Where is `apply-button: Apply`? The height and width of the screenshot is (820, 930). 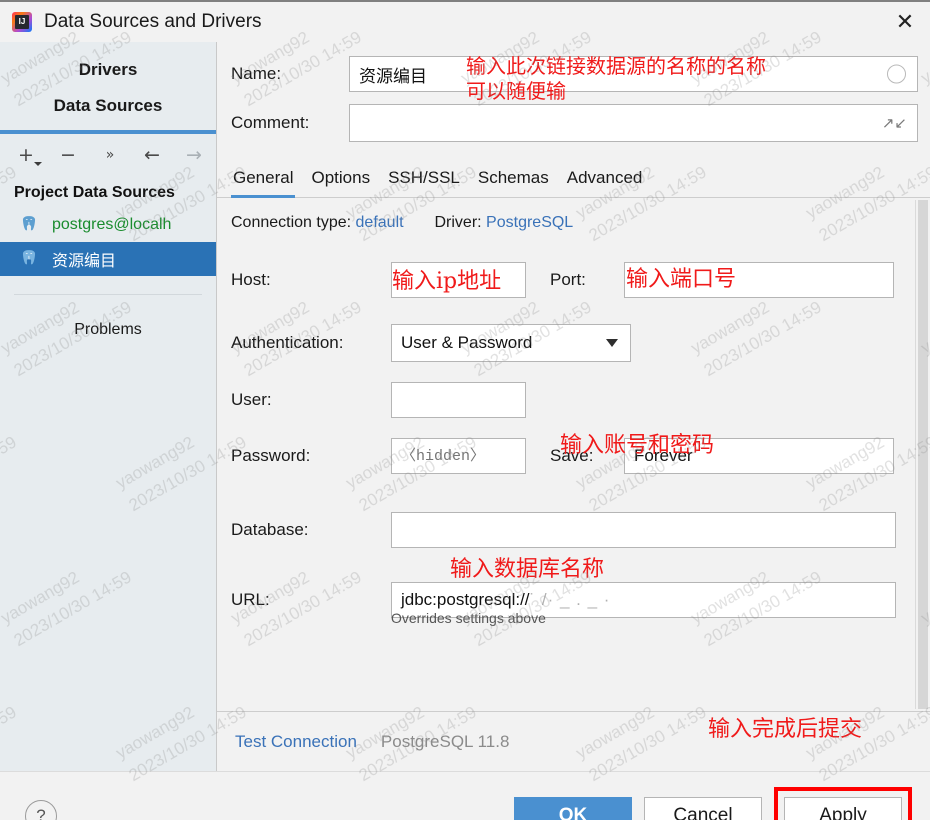 apply-button: Apply is located at coordinates (843, 808).